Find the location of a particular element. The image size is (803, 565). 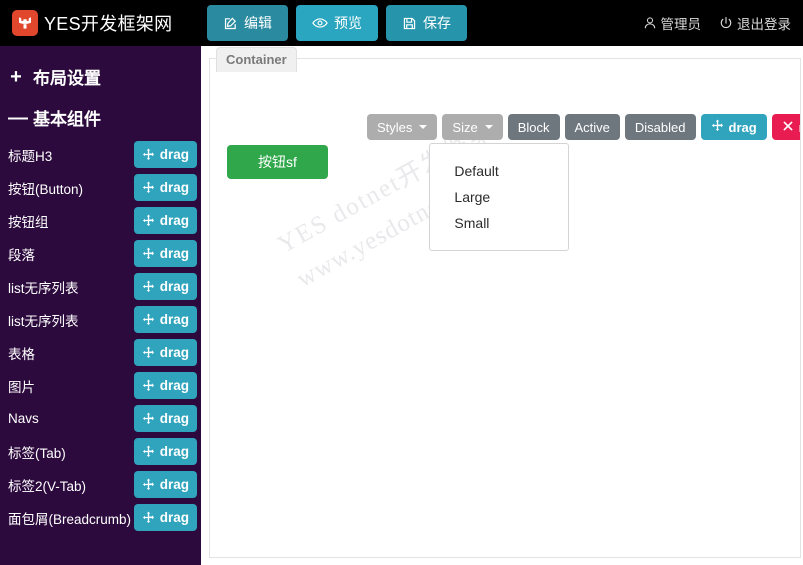

save-button: 保存 is located at coordinates (426, 23).